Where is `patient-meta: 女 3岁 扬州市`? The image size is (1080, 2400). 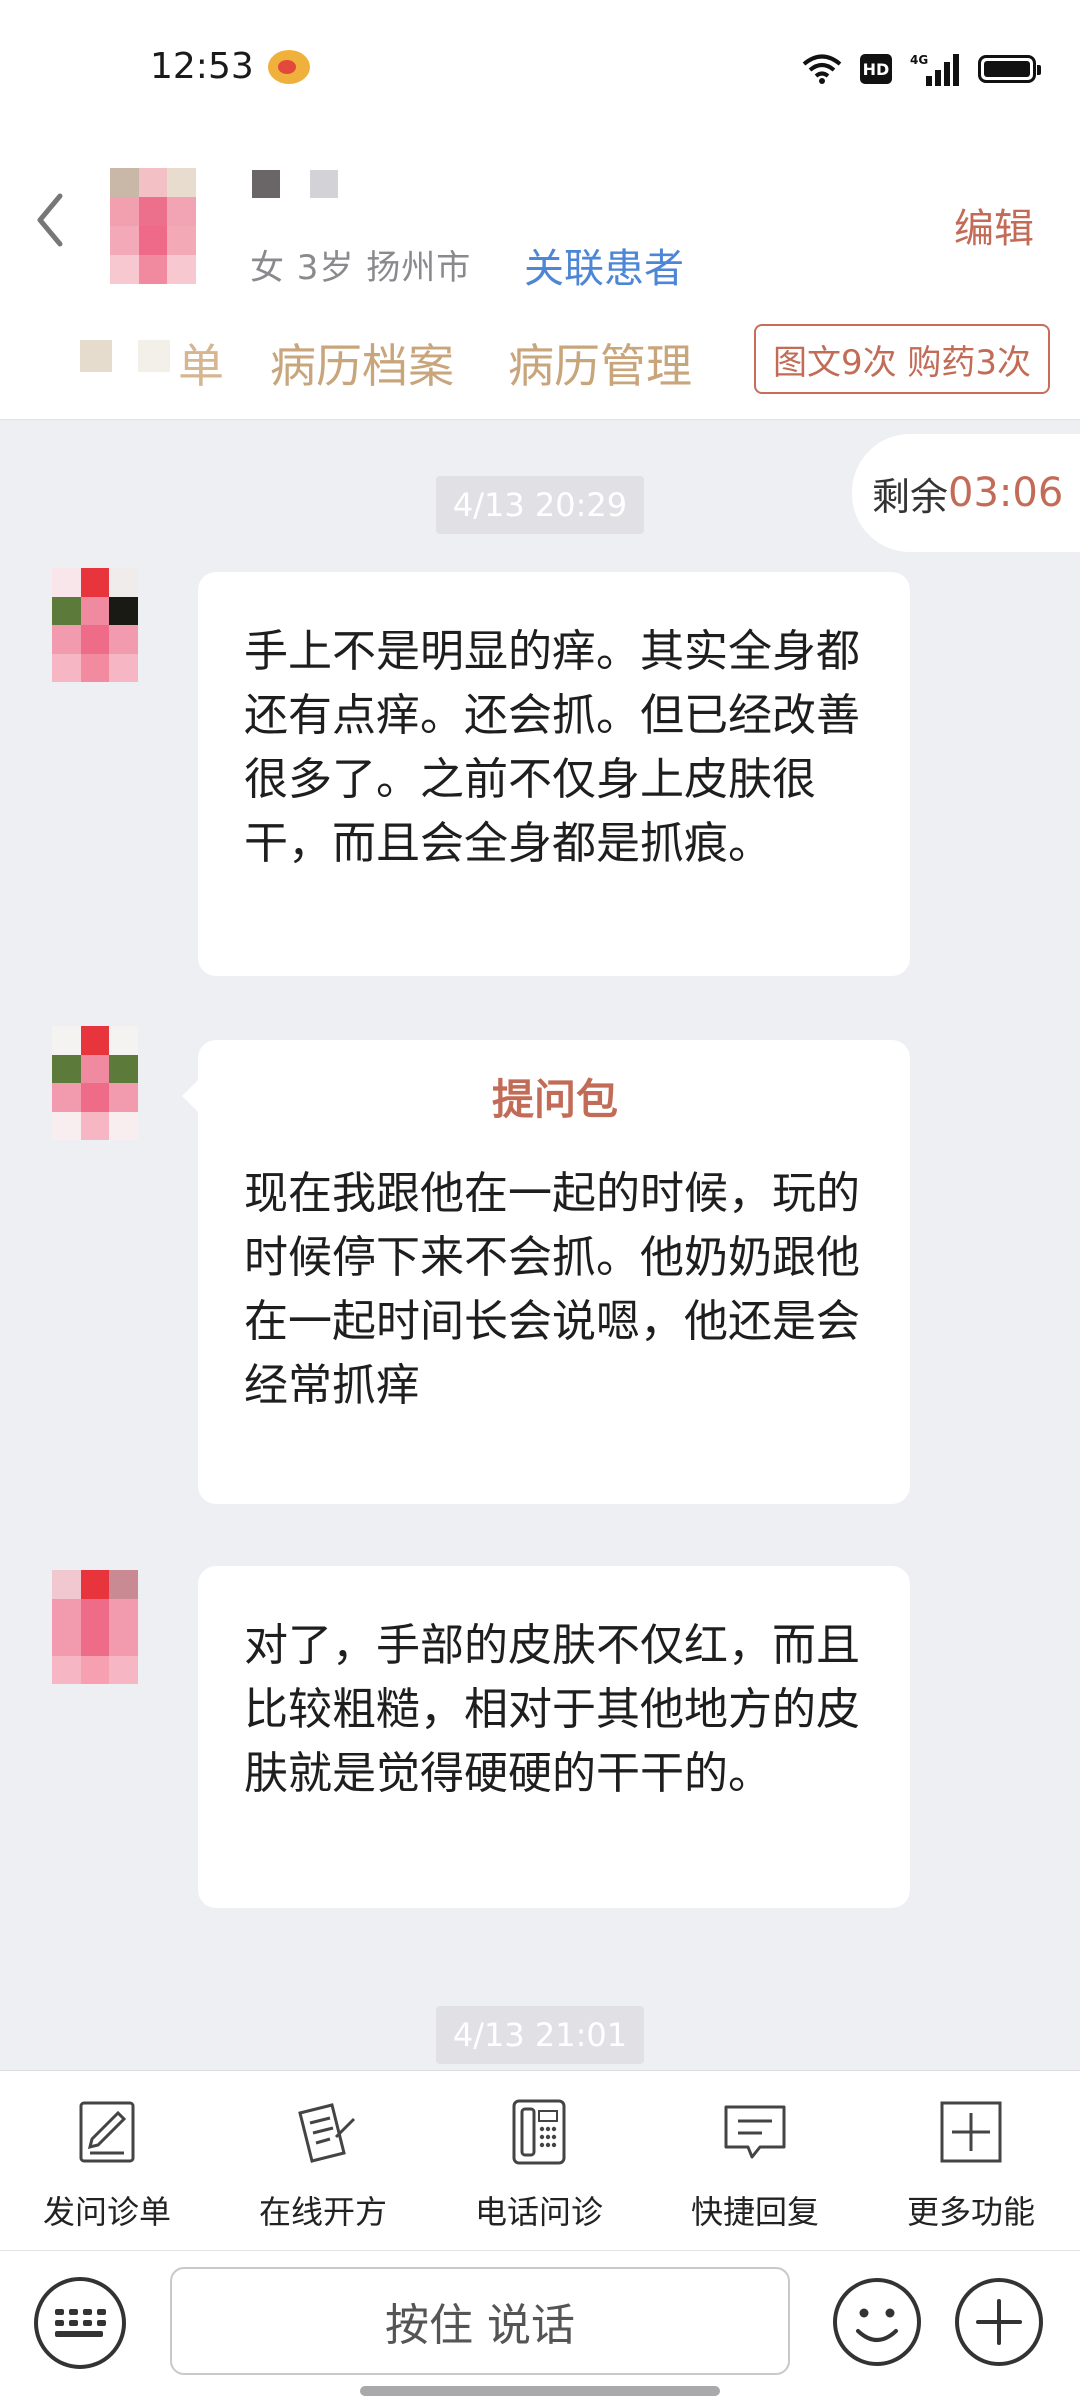 patient-meta: 女 3岁 扬州市 is located at coordinates (361, 268).